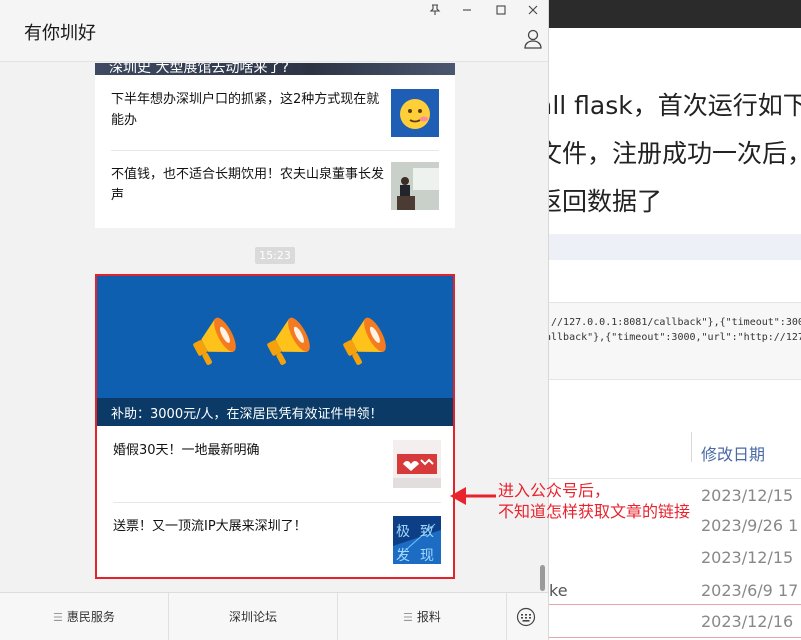 Image resolution: width=801 pixels, height=640 pixels. I want to click on title-bar: 有你圳好, so click(274, 31).